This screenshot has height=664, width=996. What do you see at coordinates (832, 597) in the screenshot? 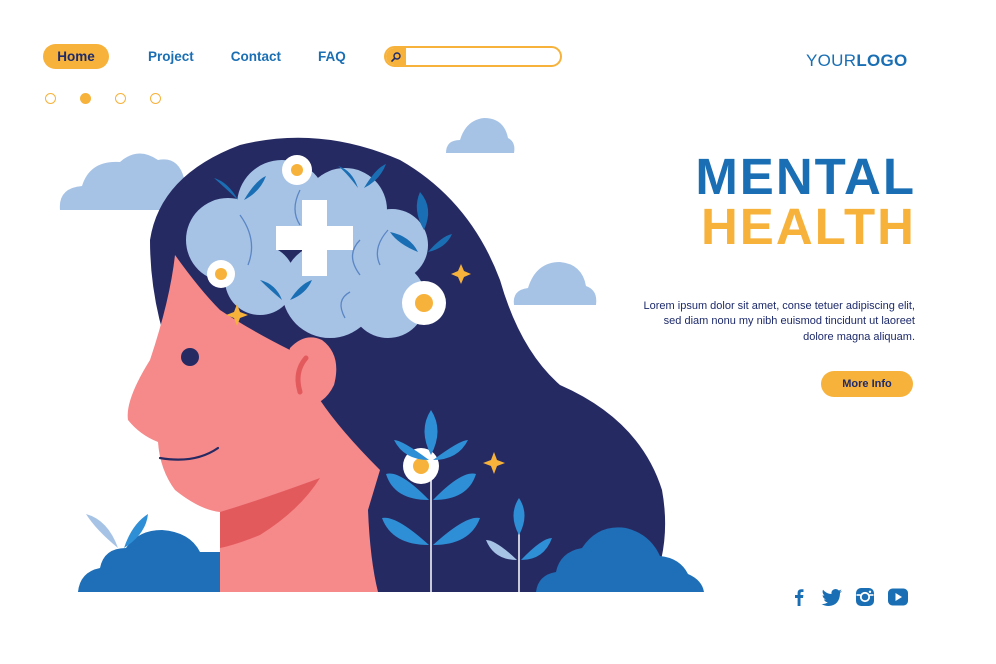
I see `twitter-icon` at bounding box center [832, 597].